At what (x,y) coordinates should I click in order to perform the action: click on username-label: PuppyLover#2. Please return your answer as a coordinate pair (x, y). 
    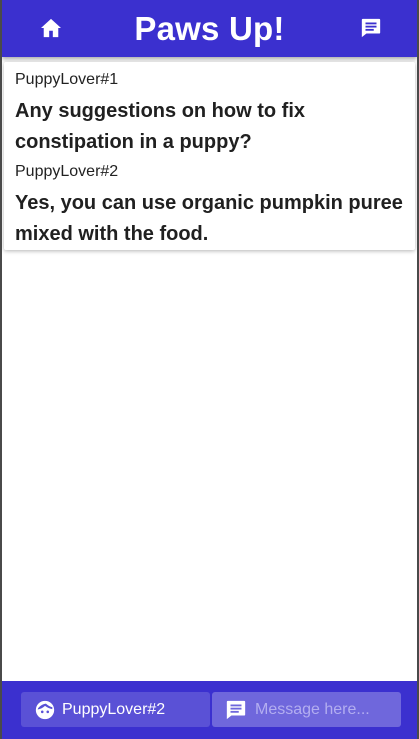
    Looking at the image, I should click on (114, 709).